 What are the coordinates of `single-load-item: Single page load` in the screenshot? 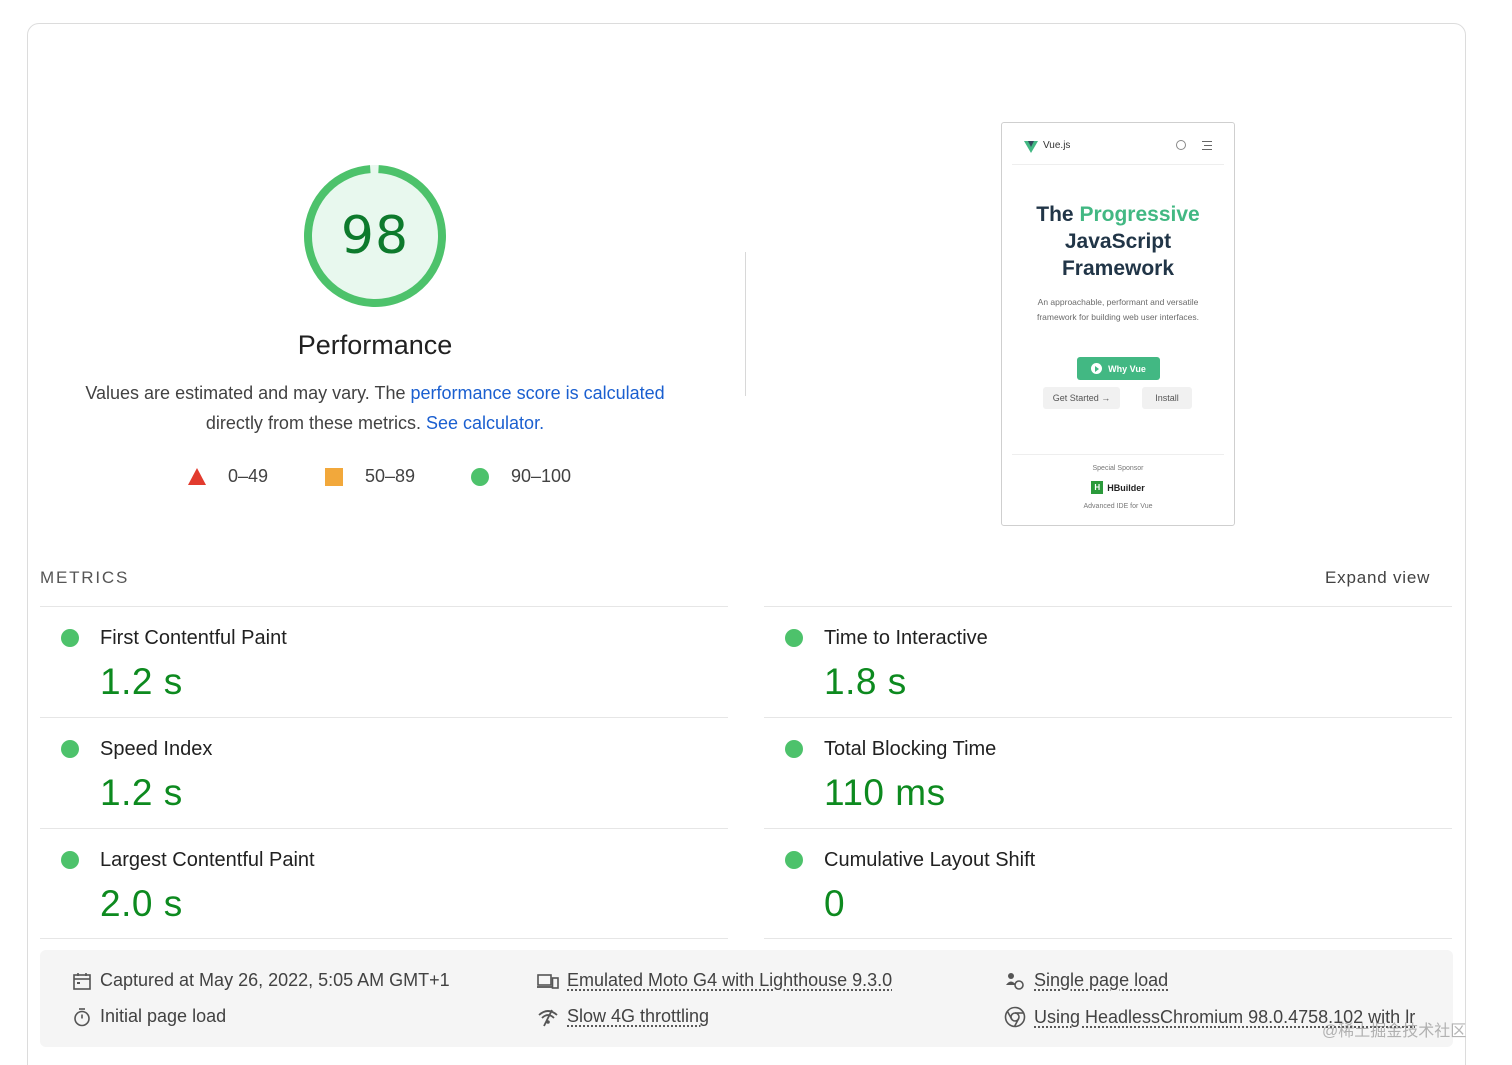 It's located at (1086, 980).